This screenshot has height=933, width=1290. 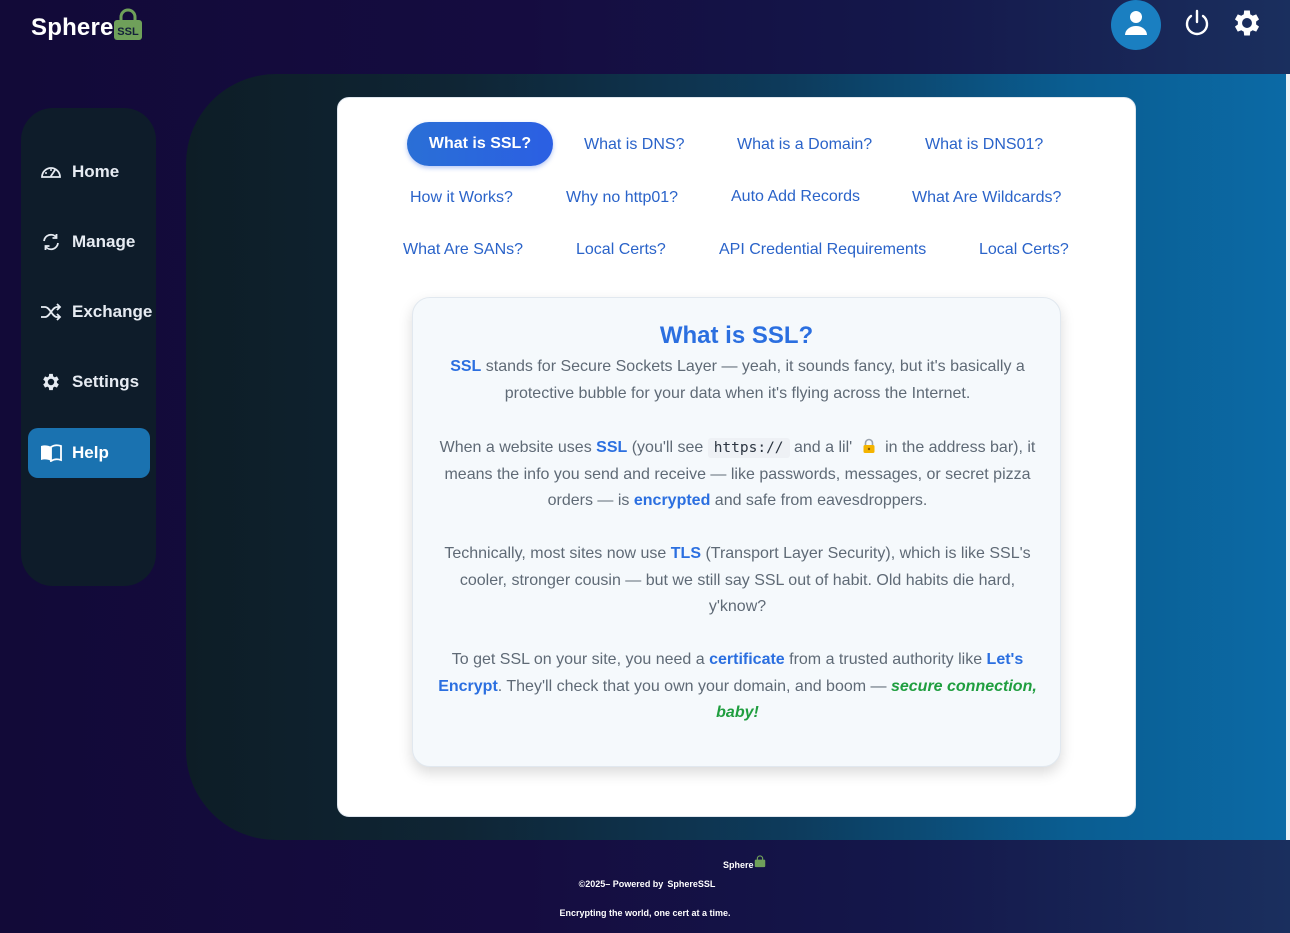 What do you see at coordinates (51, 172) in the screenshot?
I see `dashboard-icon` at bounding box center [51, 172].